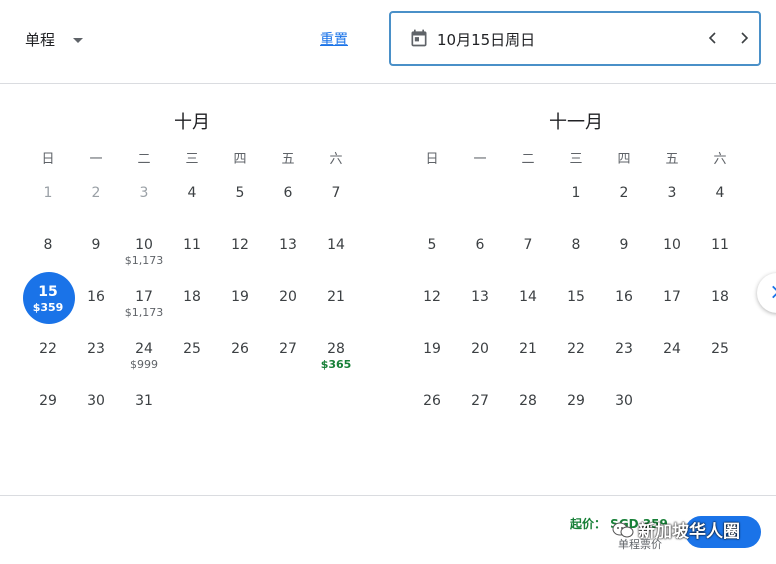  Describe the element at coordinates (774, 292) in the screenshot. I see `chevron-right-icon` at that location.